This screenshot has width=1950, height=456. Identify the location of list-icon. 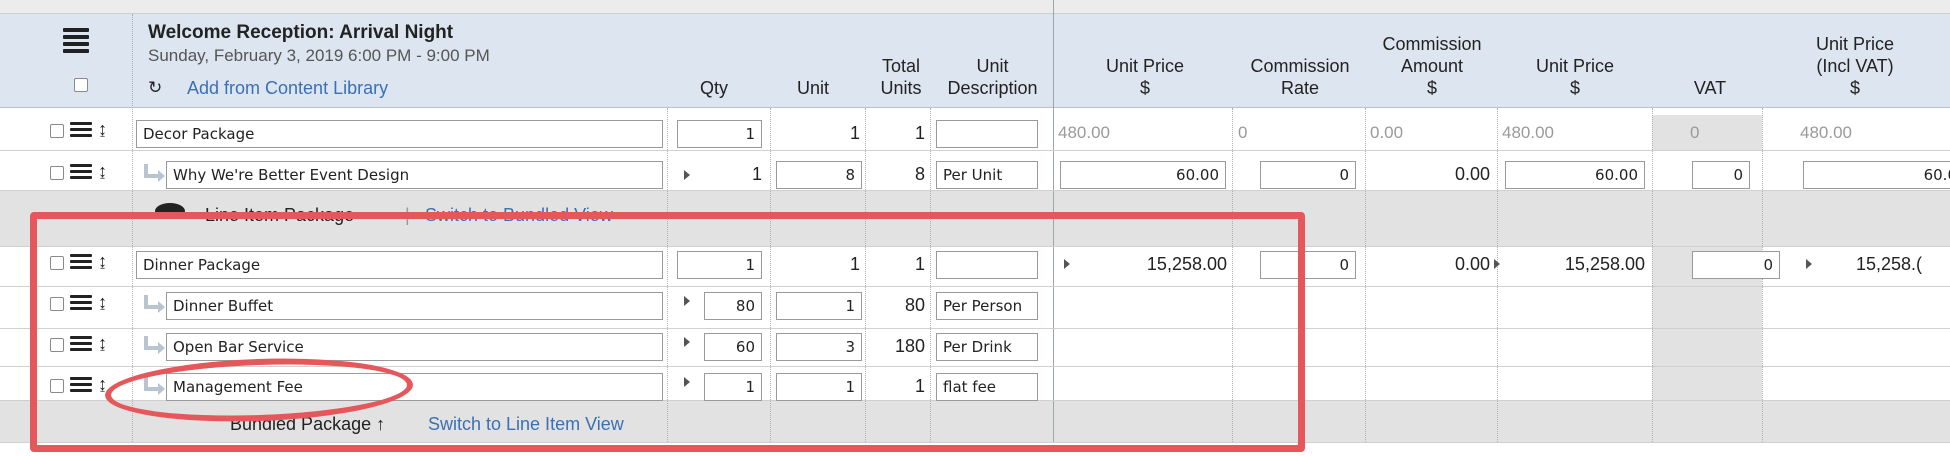
(76, 41).